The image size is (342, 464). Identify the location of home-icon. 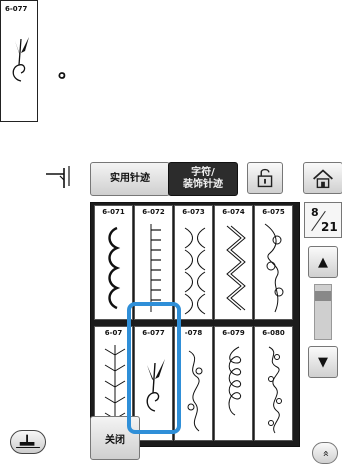
(323, 179).